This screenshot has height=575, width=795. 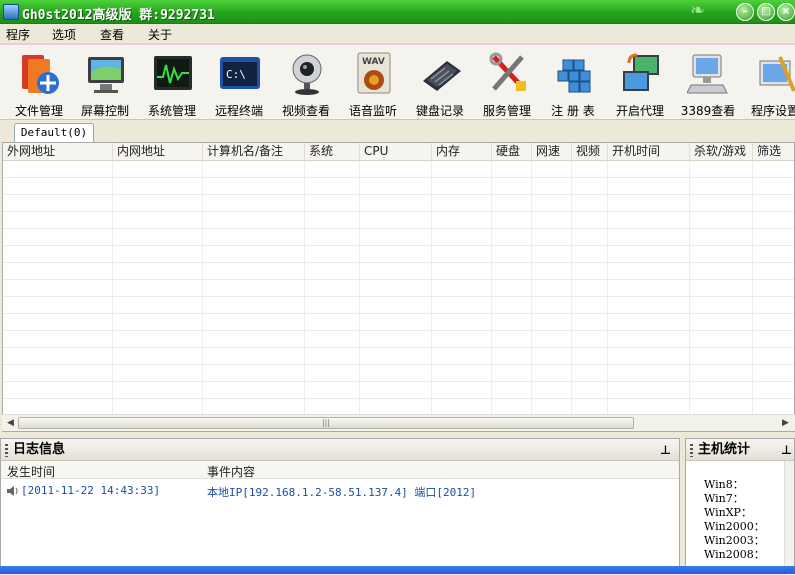 What do you see at coordinates (573, 111) in the screenshot?
I see `tool-label: 注 册 表` at bounding box center [573, 111].